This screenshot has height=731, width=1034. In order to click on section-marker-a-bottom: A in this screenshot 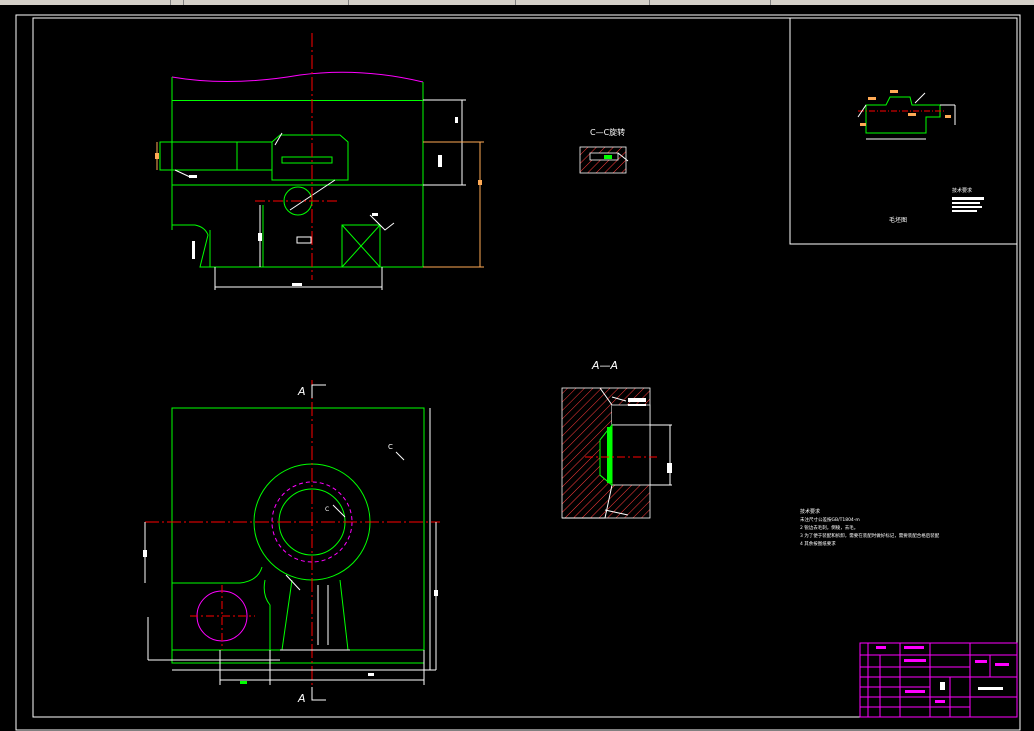, I will do `click(301, 698)`.